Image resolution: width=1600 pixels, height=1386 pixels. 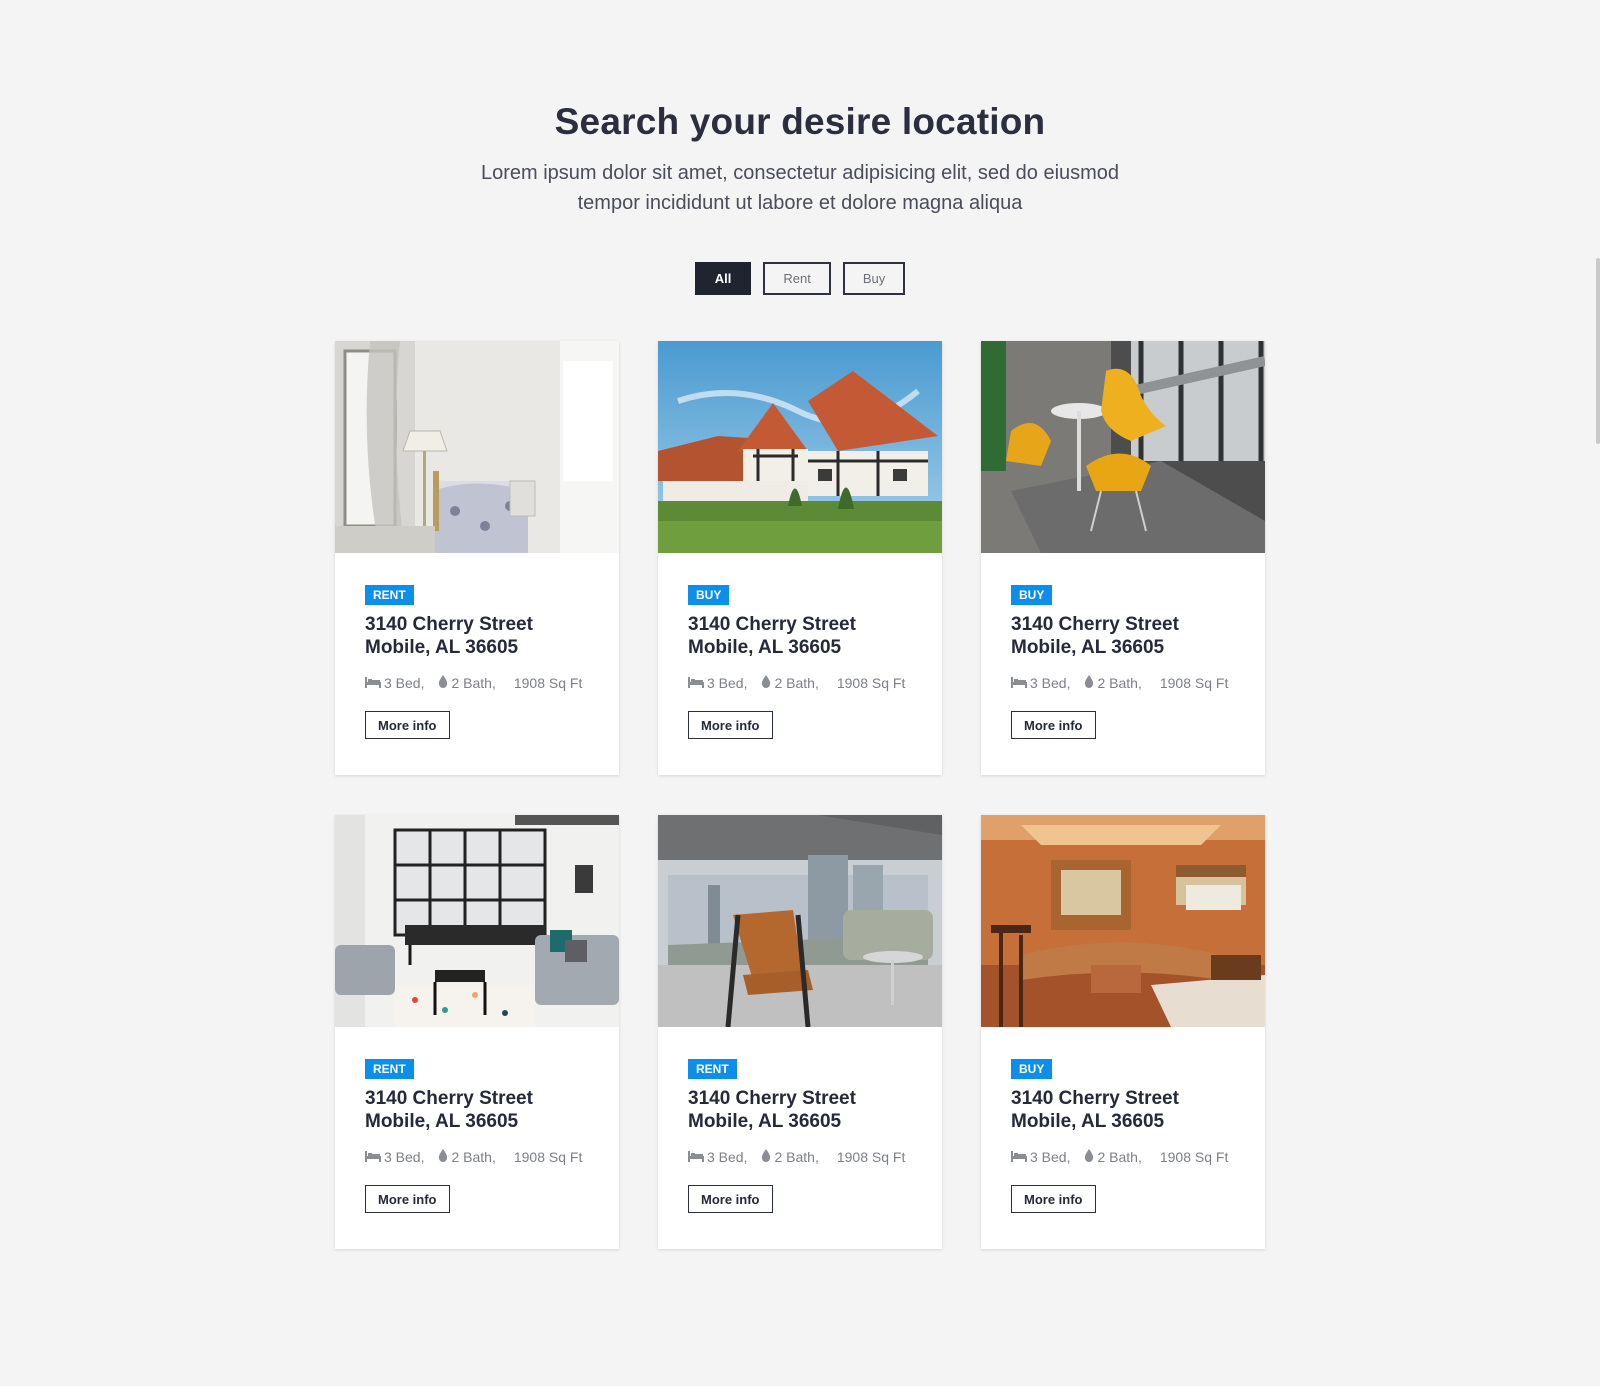 I want to click on filter-tabs: All Rent Buy, so click(x=800, y=278).